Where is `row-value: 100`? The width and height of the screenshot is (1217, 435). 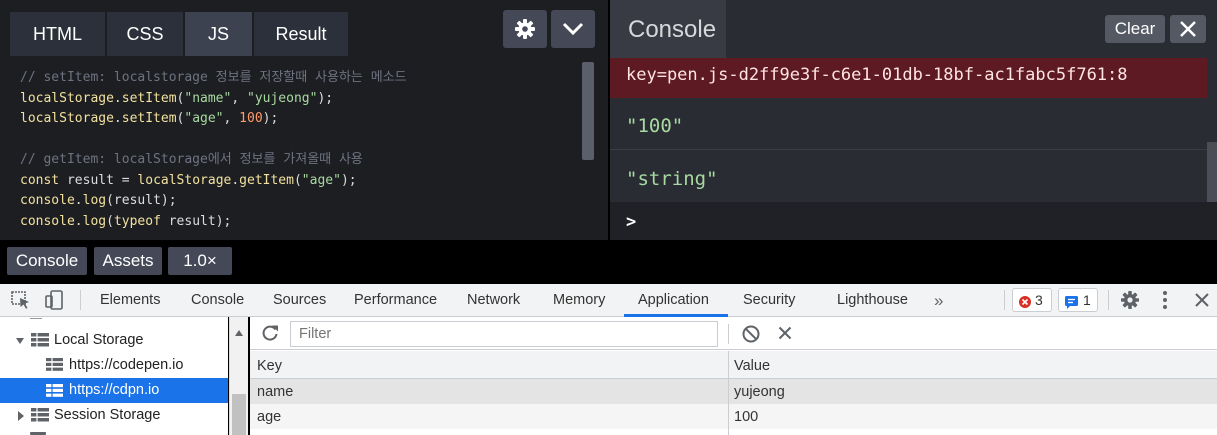 row-value: 100 is located at coordinates (746, 417).